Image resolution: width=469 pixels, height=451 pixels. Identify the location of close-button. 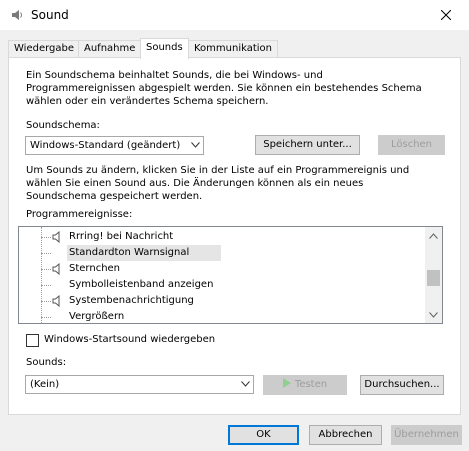
(446, 15).